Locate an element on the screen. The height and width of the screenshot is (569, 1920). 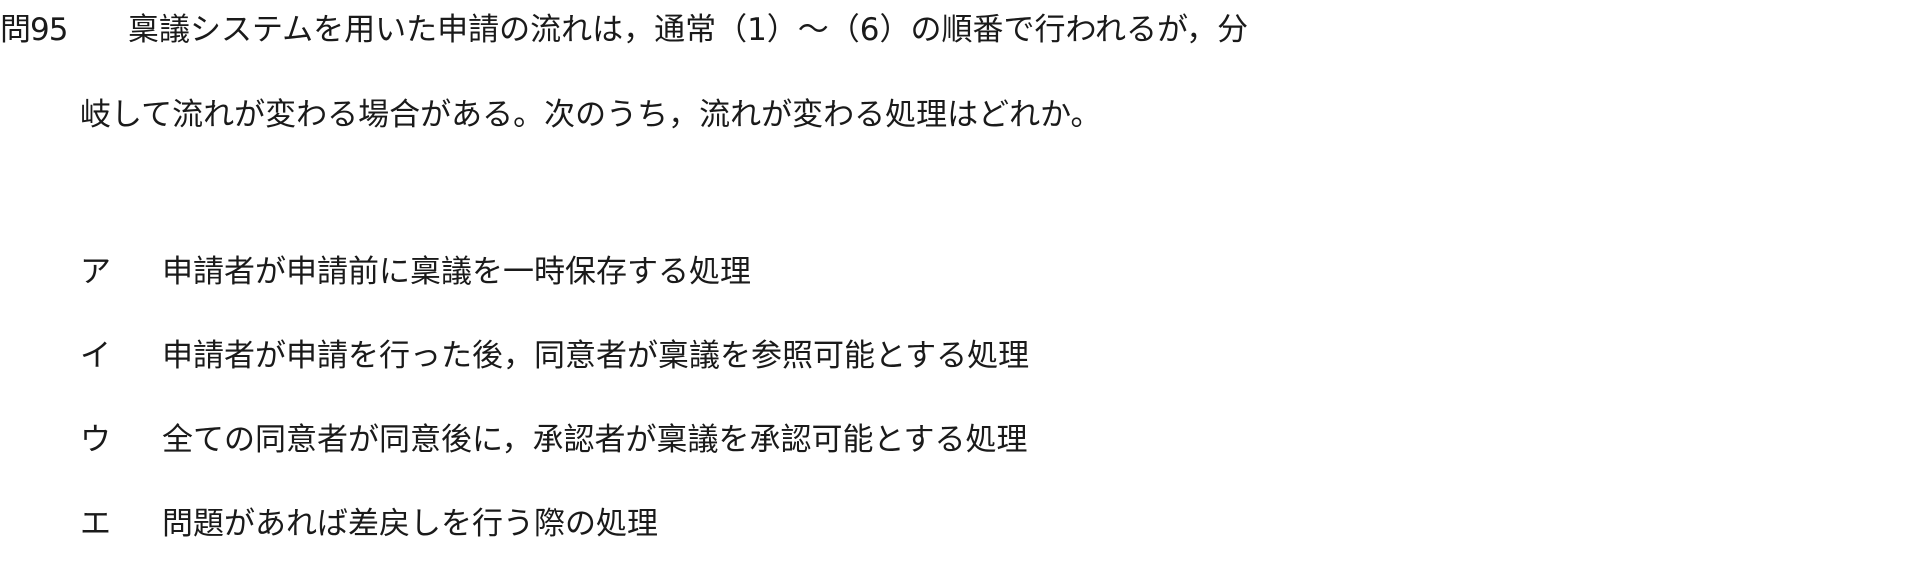
choice-a-mark: ア is located at coordinates (95, 272).